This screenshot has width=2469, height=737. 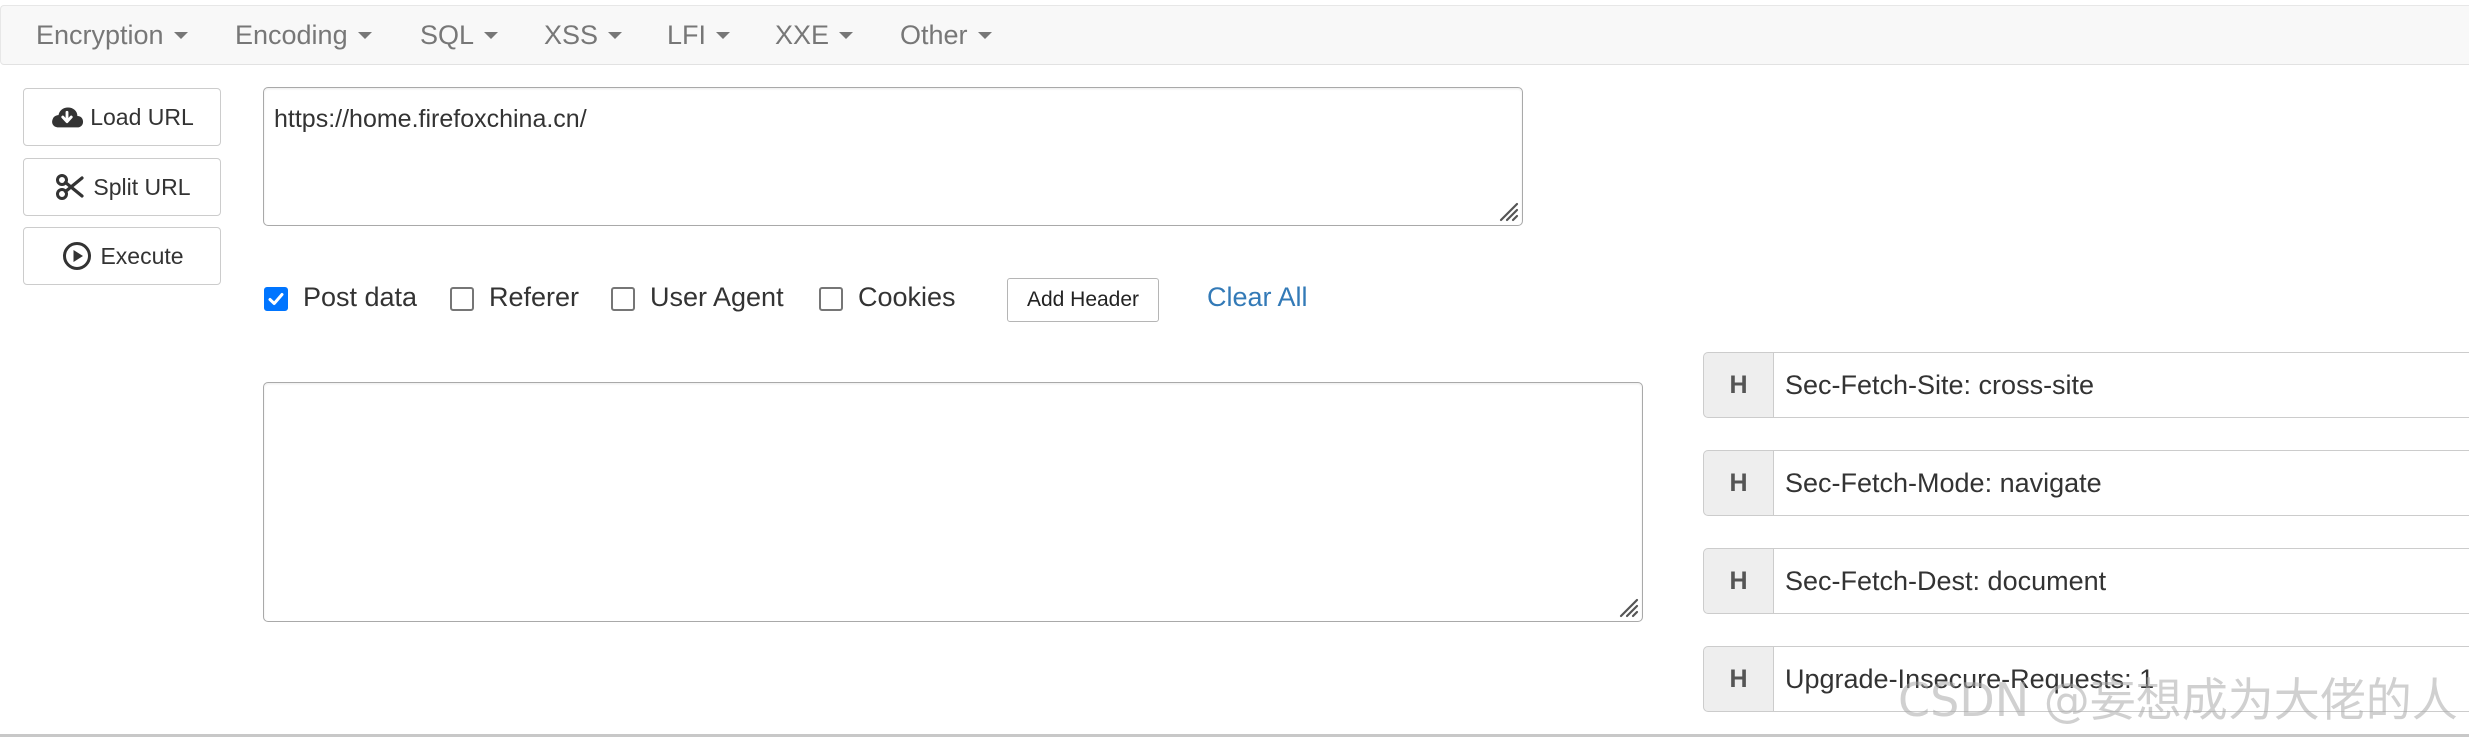 I want to click on header-row: H Sec-Fetch-Site: cross-site, so click(x=2086, y=385).